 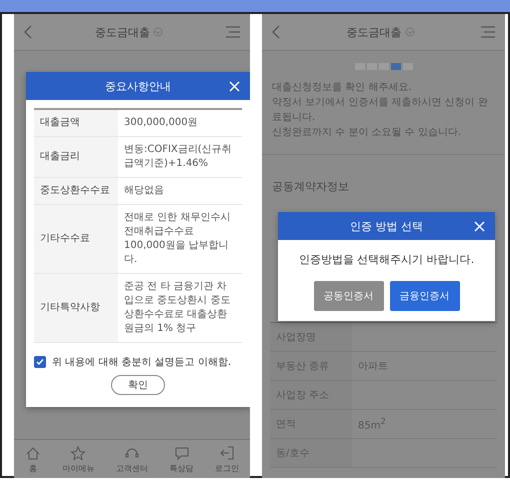 What do you see at coordinates (132, 459) in the screenshot?
I see `nav-tab: 고객센터` at bounding box center [132, 459].